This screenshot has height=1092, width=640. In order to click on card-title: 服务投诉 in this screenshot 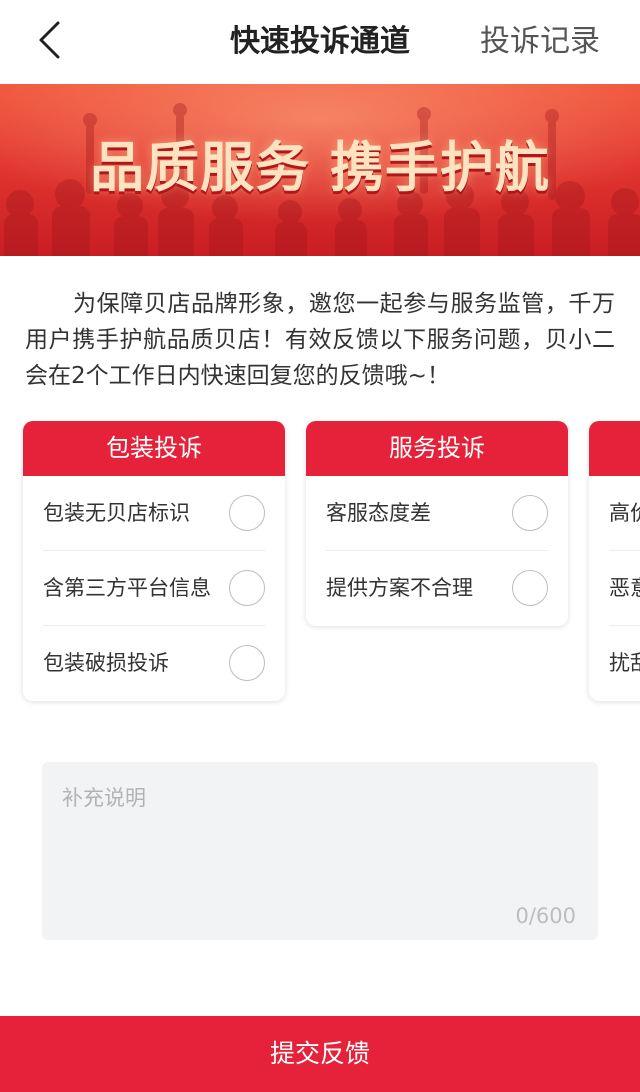, I will do `click(437, 448)`.